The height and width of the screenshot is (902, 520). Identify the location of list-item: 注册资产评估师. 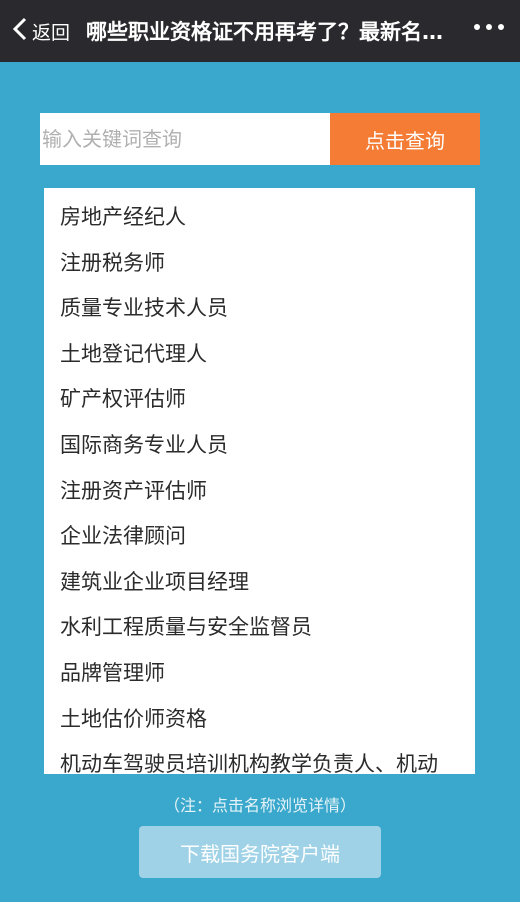
(259, 492).